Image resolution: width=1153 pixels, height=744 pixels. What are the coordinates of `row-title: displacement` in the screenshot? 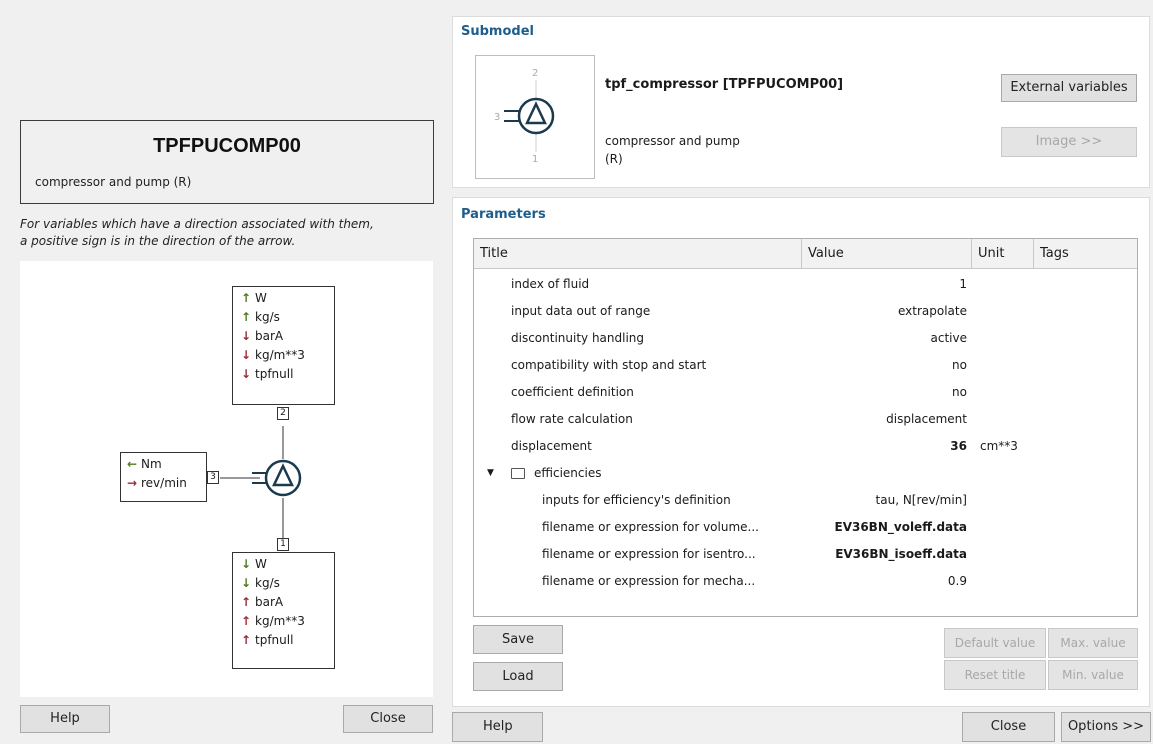 It's located at (551, 446).